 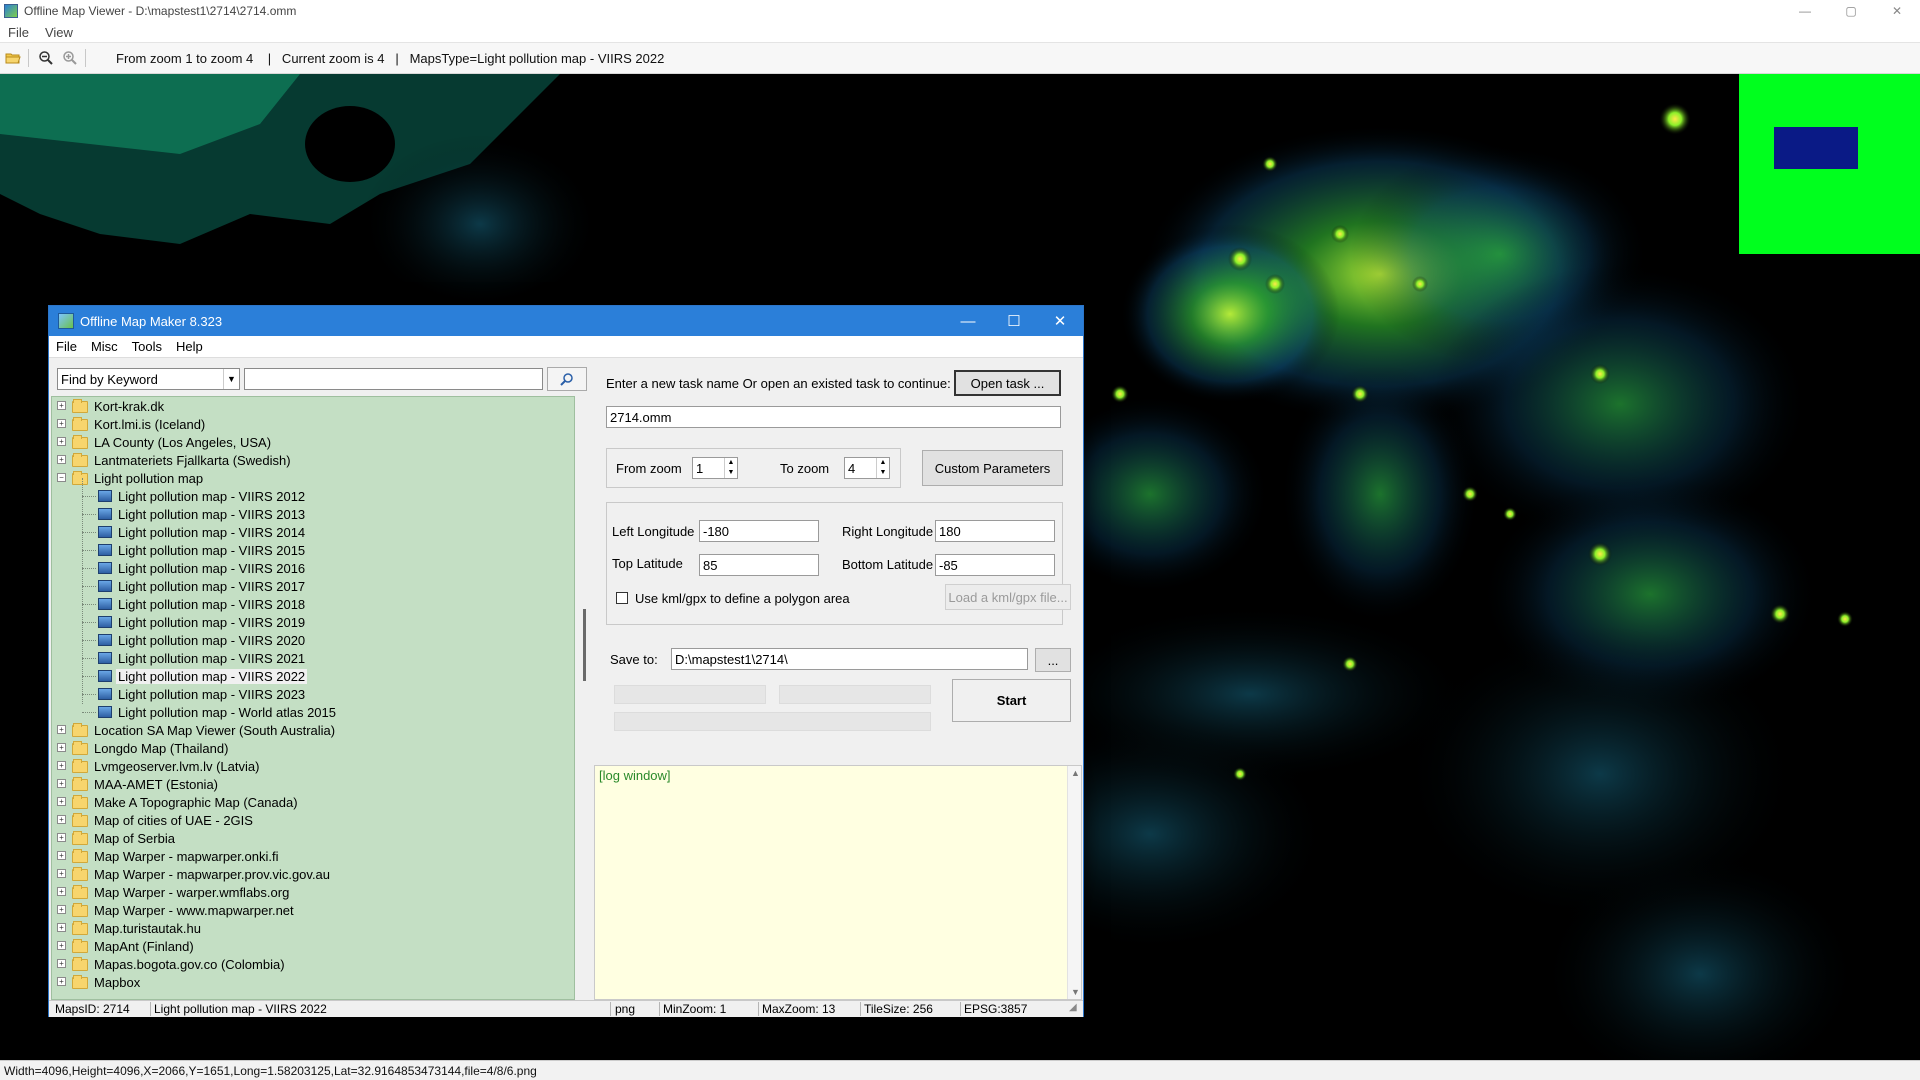 I want to click on tree-folder-item: + Map Warper - mapwarper.prov.vic.gov.au, so click(x=313, y=874).